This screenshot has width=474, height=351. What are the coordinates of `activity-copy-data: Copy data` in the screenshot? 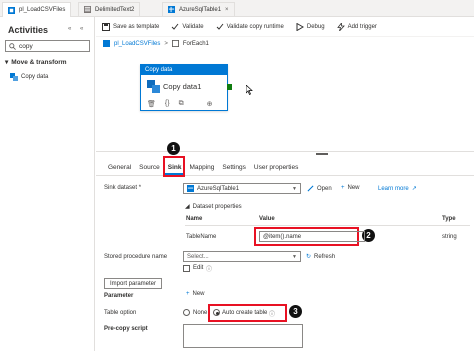 It's located at (29, 77).